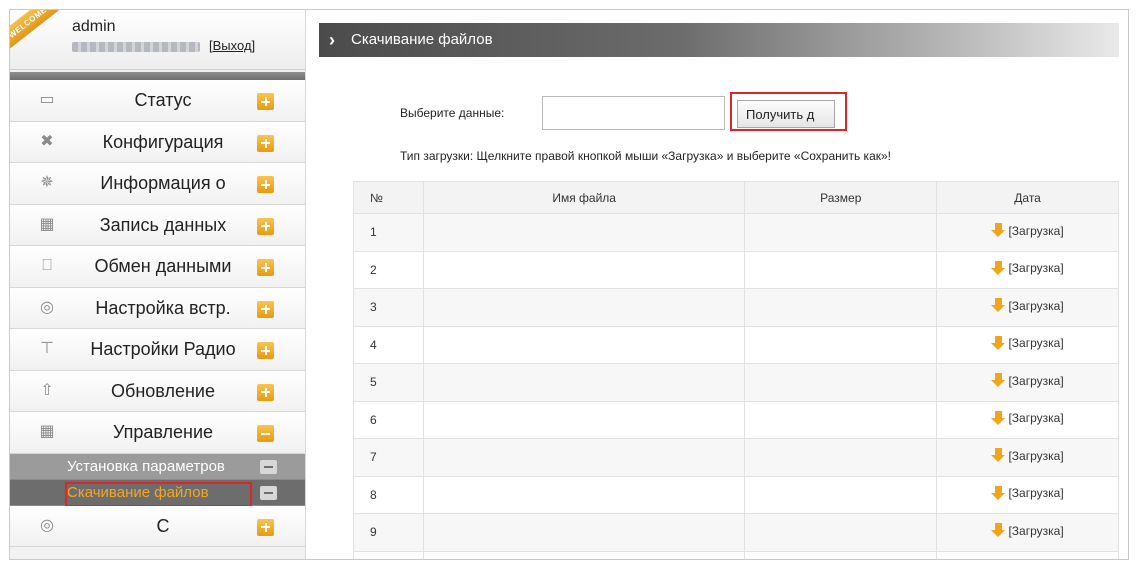  What do you see at coordinates (163, 266) in the screenshot?
I see `sidebar-item-label: Обмен данными` at bounding box center [163, 266].